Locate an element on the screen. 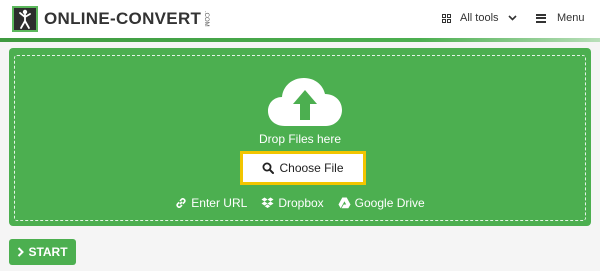 Image resolution: width=600 pixels, height=271 pixels. site-logo: ONLINE-CONVERT .COM is located at coordinates (110, 19).